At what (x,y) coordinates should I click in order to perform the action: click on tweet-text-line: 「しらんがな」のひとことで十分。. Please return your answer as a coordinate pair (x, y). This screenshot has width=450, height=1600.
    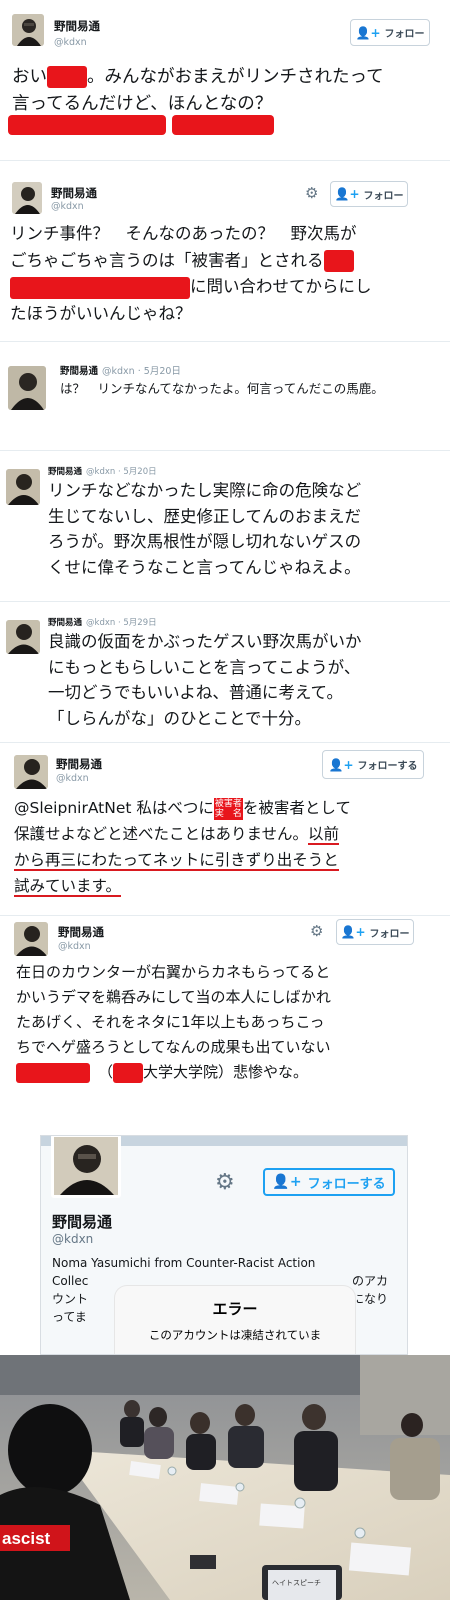
    Looking at the image, I should click on (180, 718).